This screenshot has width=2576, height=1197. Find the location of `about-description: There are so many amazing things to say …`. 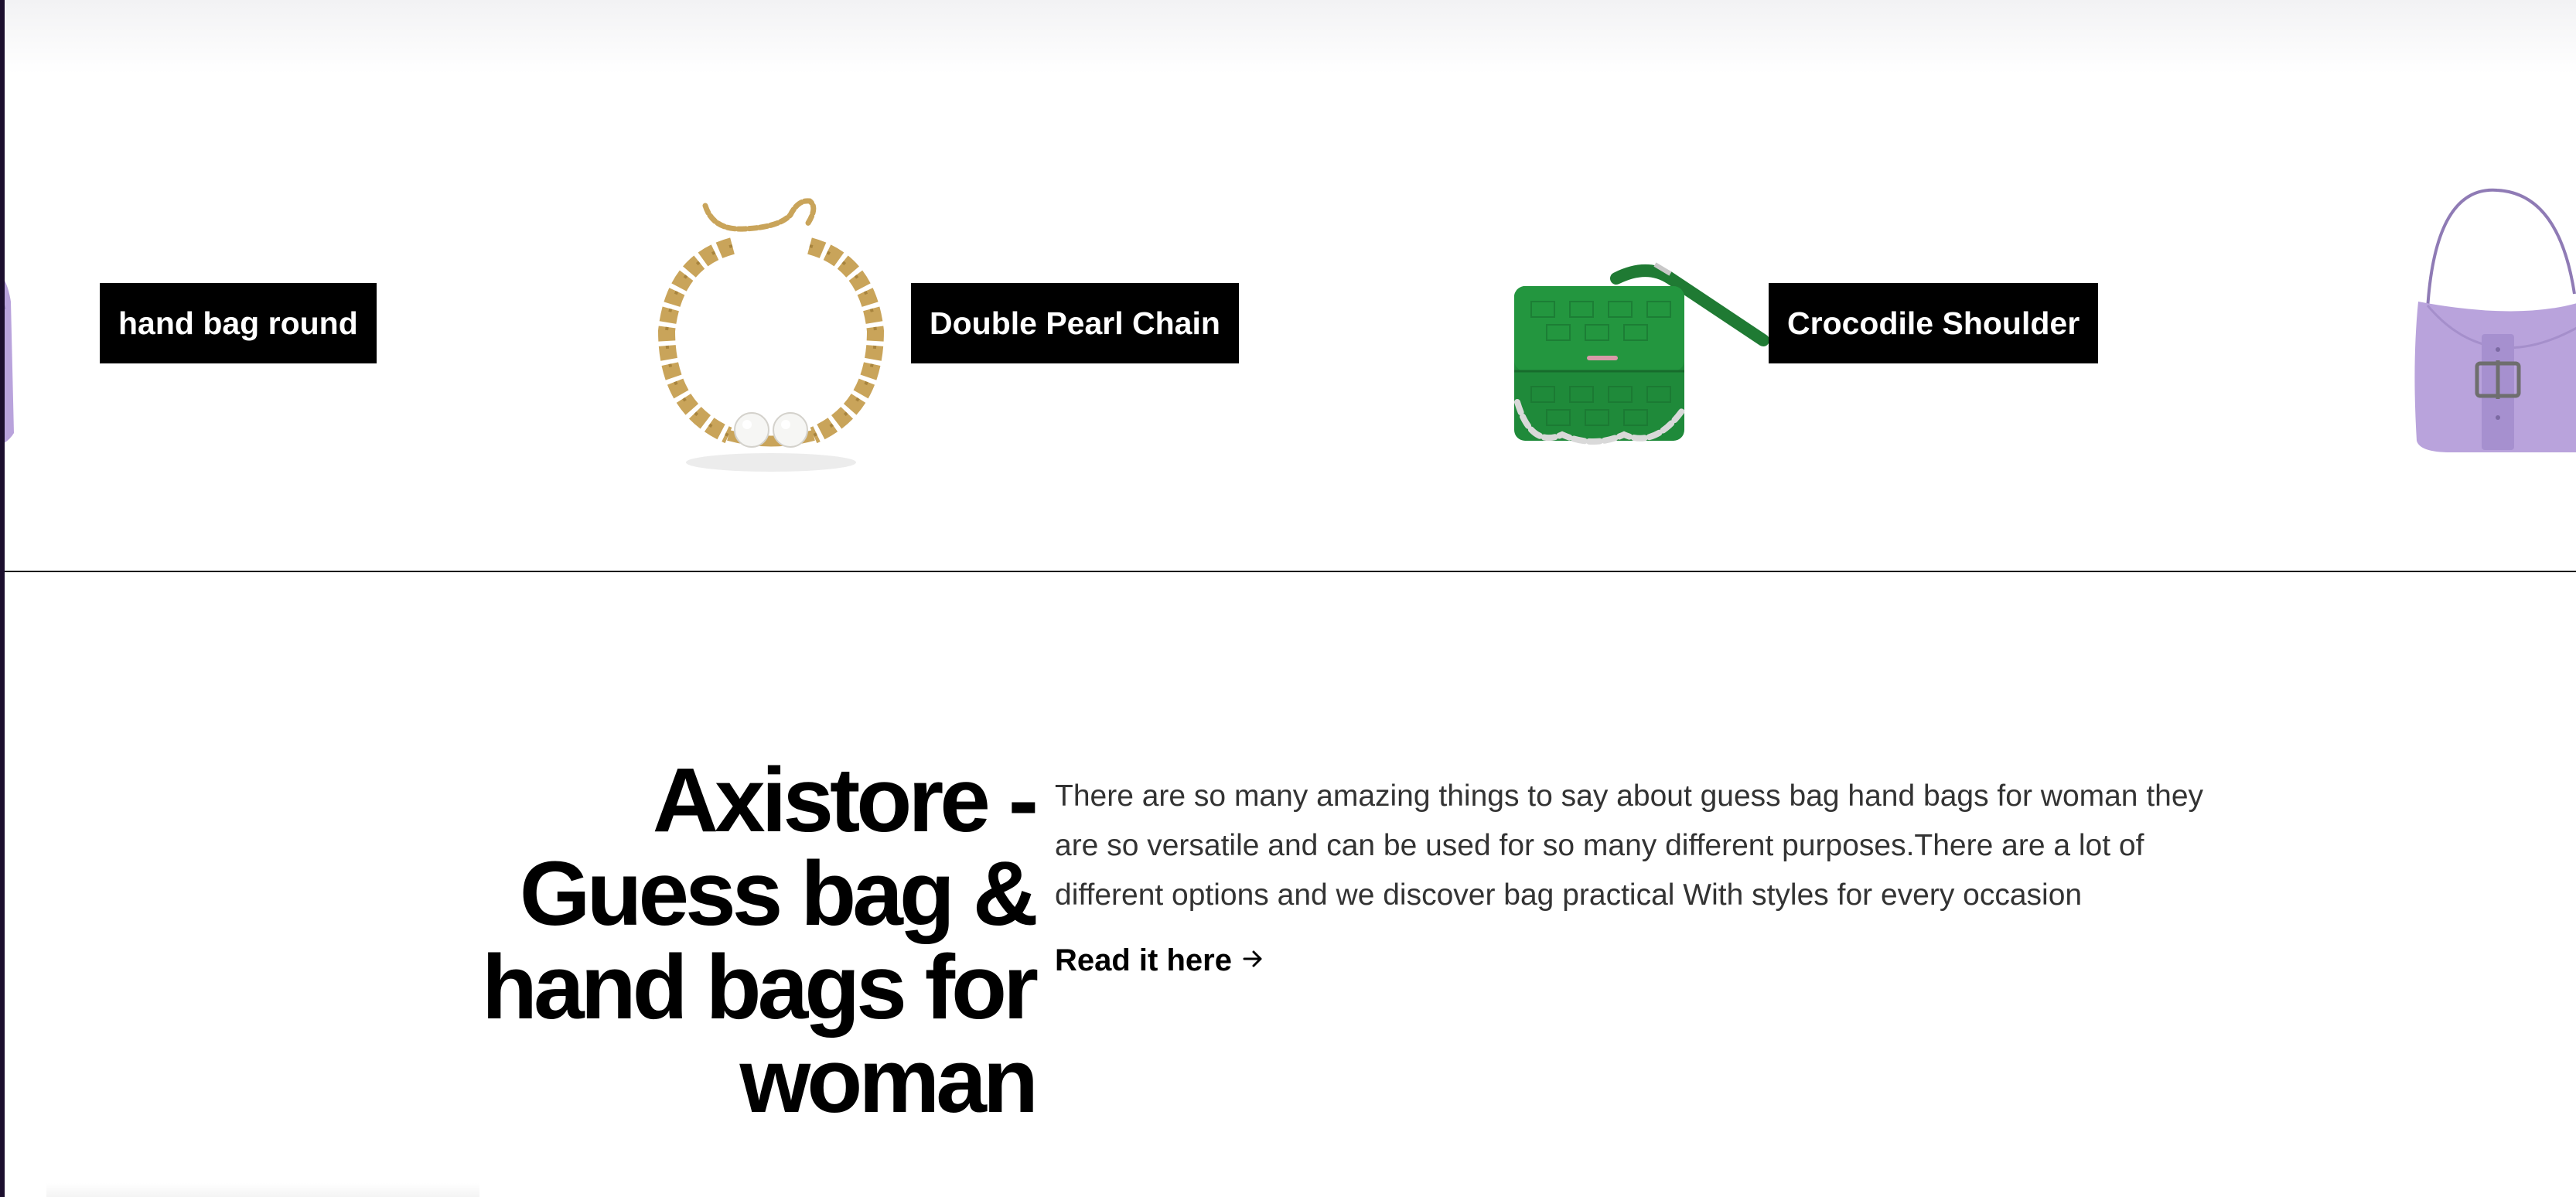

about-description: There are so many amazing things to say … is located at coordinates (1629, 845).